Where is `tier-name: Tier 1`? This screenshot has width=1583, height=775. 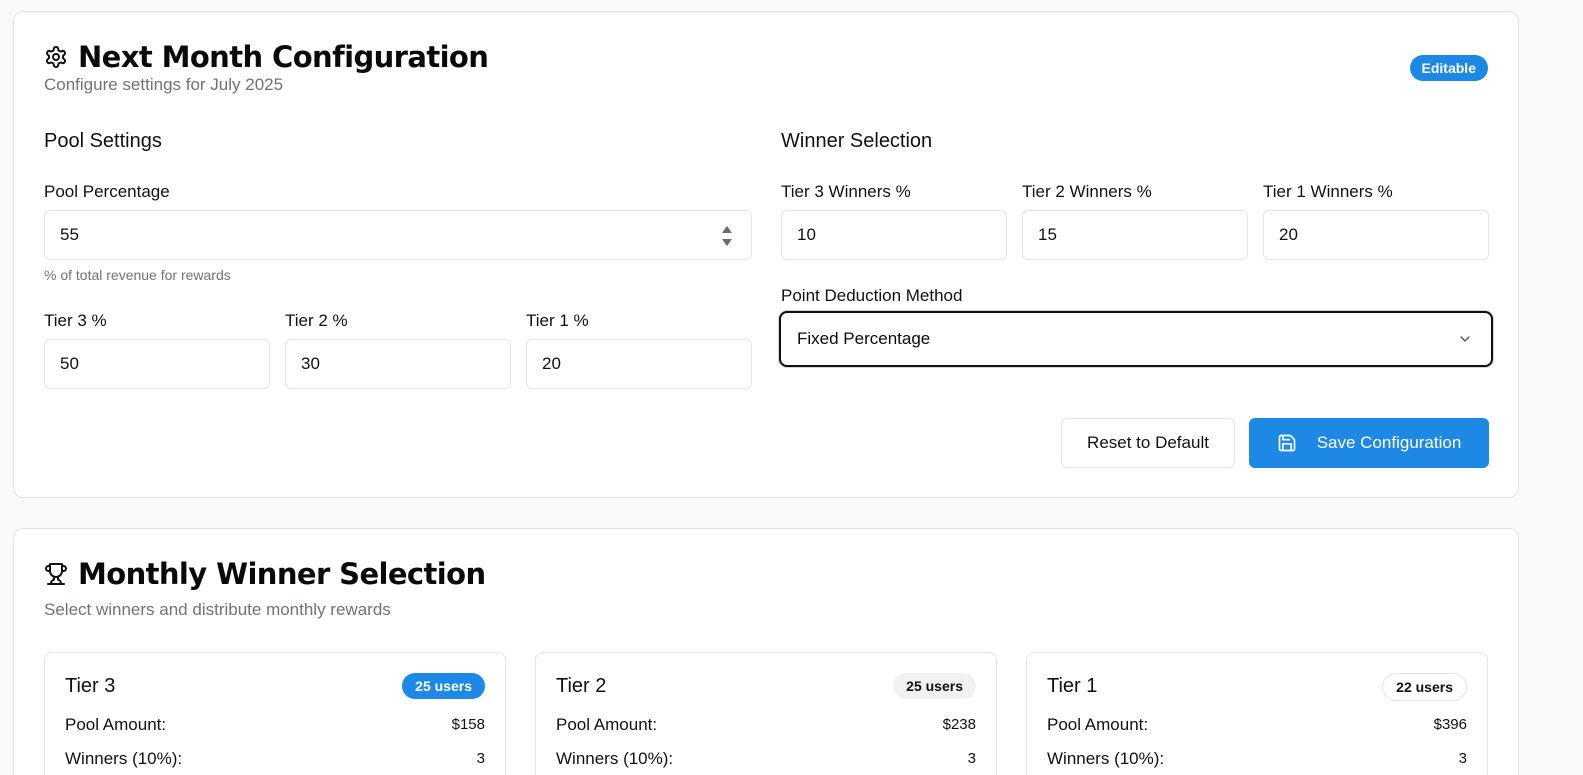
tier-name: Tier 1 is located at coordinates (1072, 686).